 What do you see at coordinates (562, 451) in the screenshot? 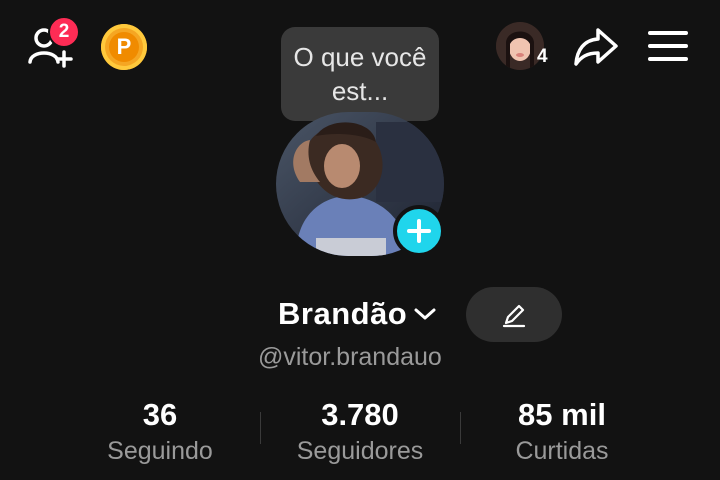
I see `stat-label: Curtidas` at bounding box center [562, 451].